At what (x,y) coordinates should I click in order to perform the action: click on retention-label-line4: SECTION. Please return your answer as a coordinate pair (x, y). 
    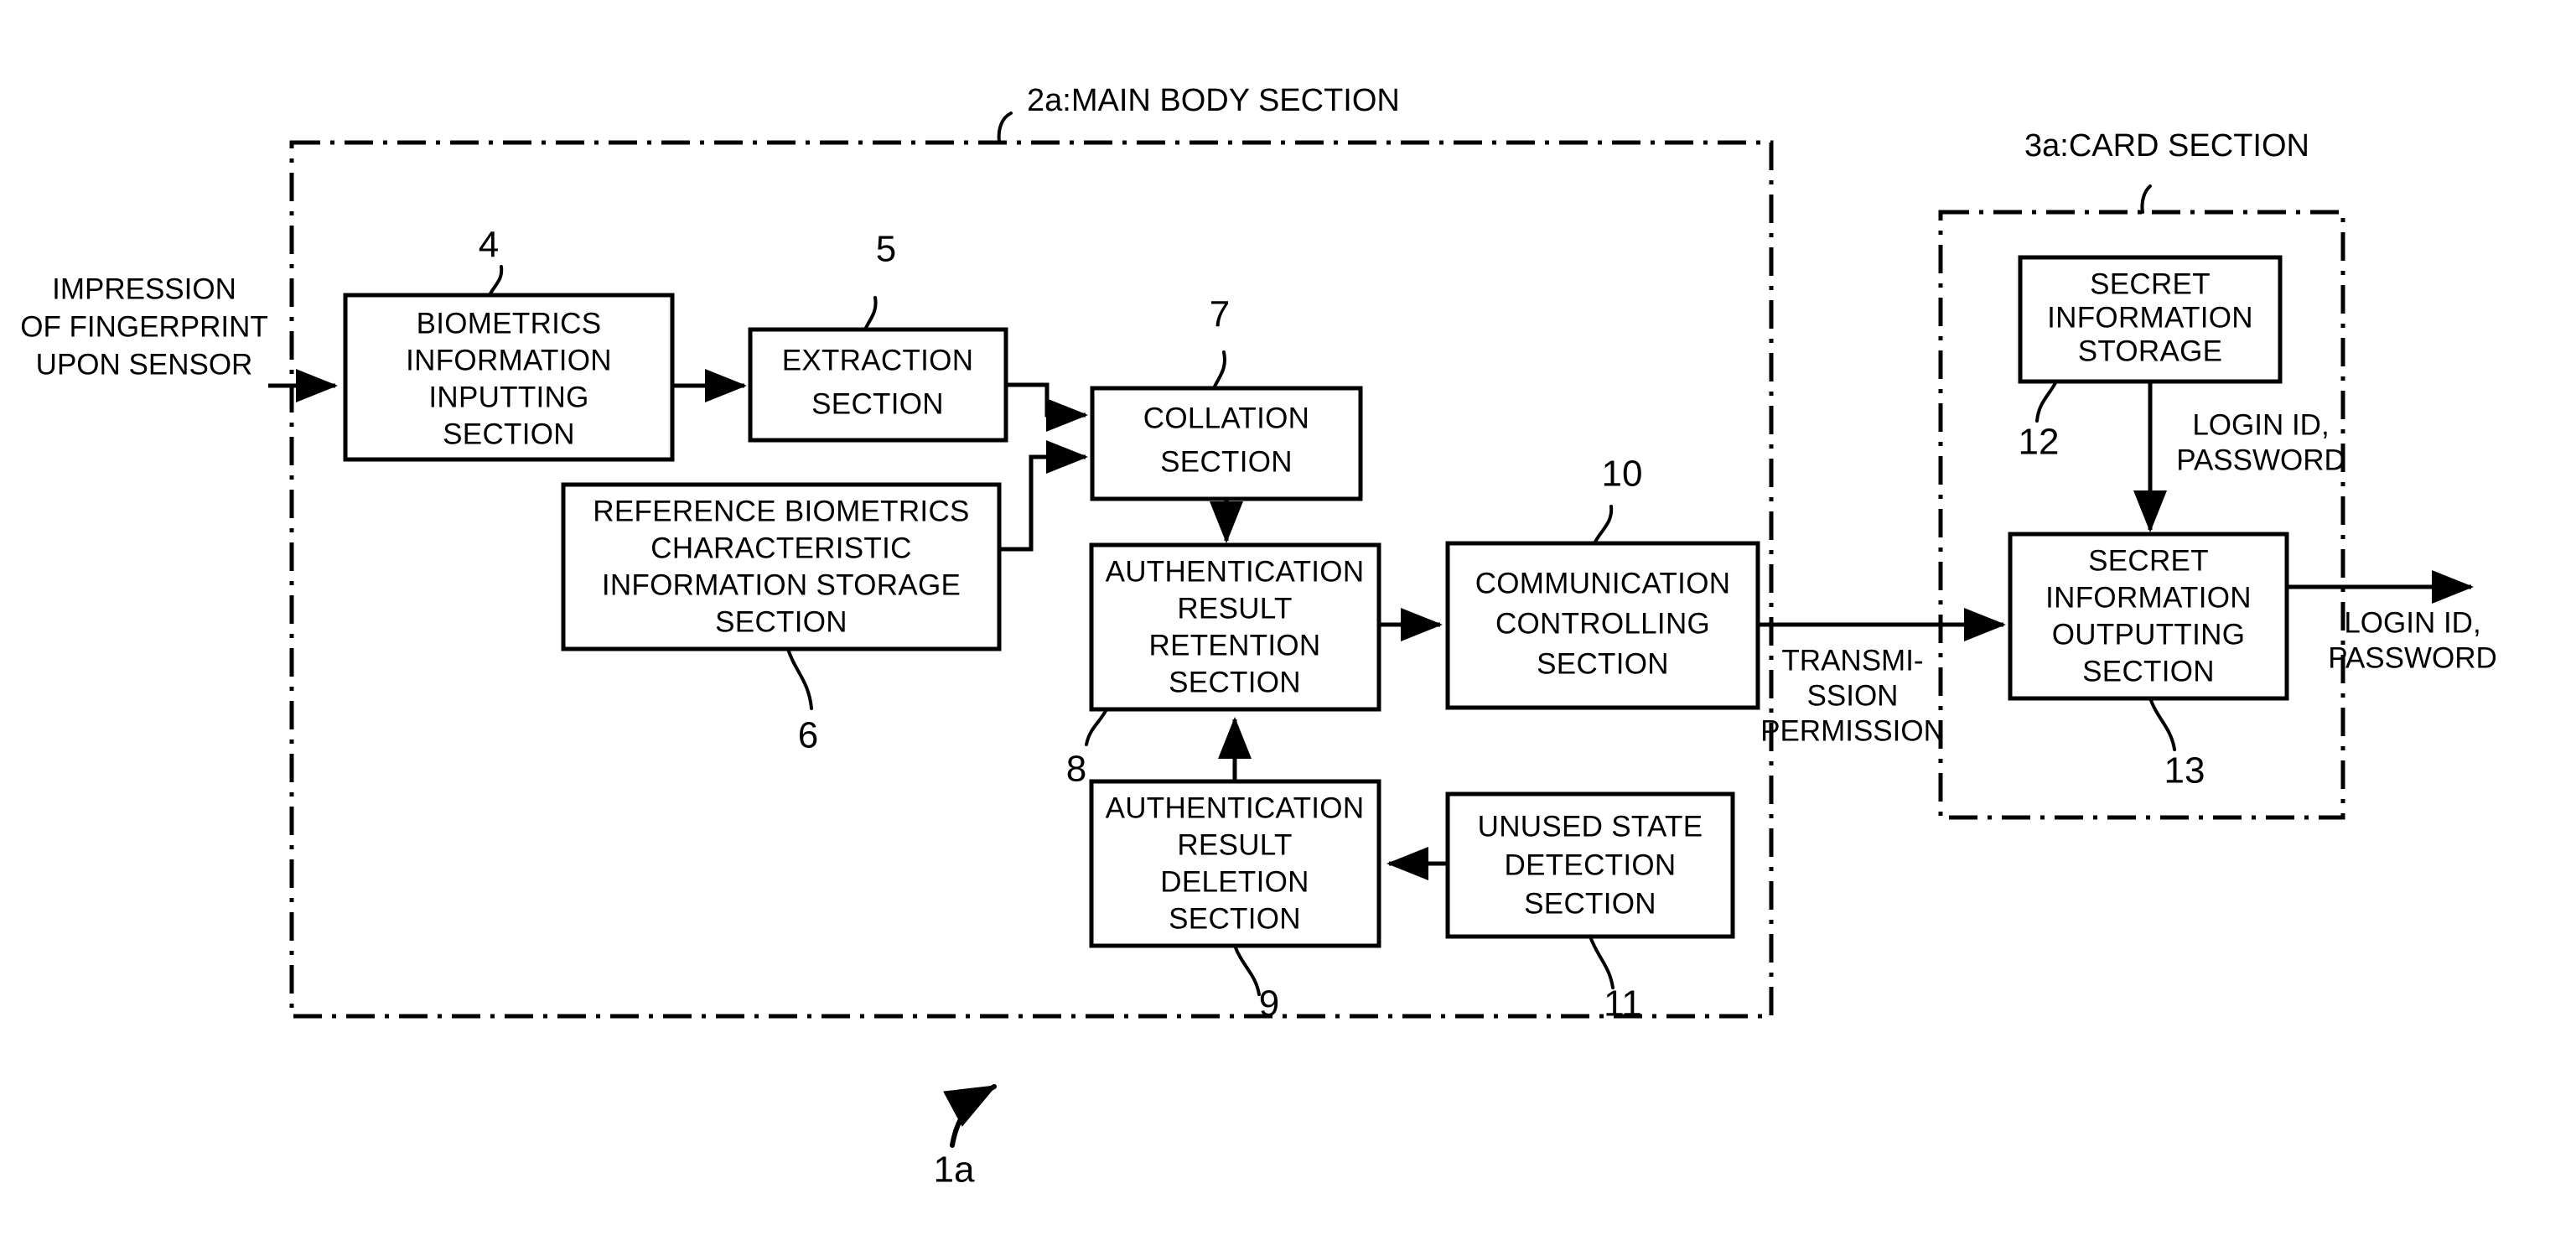
    Looking at the image, I should click on (1235, 682).